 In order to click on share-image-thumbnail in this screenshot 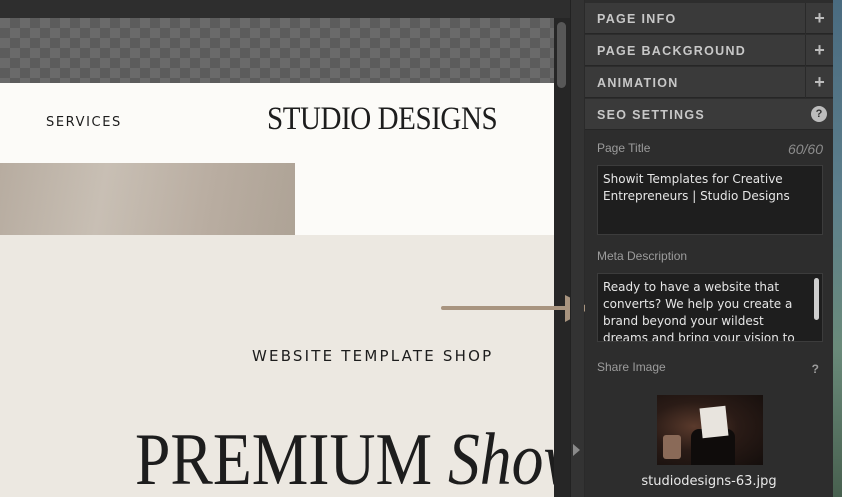, I will do `click(710, 430)`.